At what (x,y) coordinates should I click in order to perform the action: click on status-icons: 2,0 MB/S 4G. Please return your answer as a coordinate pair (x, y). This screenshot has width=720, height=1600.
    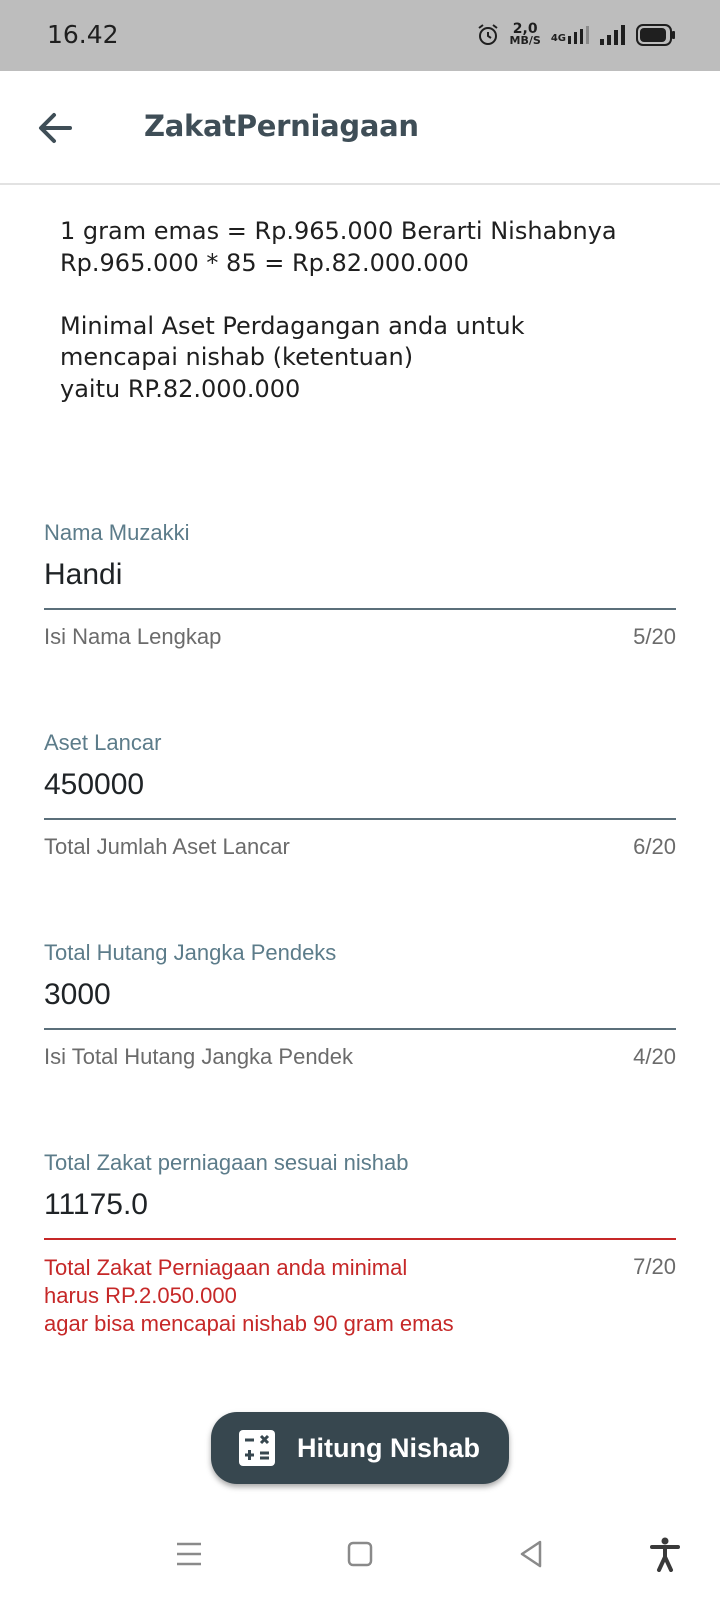
    Looking at the image, I should click on (576, 35).